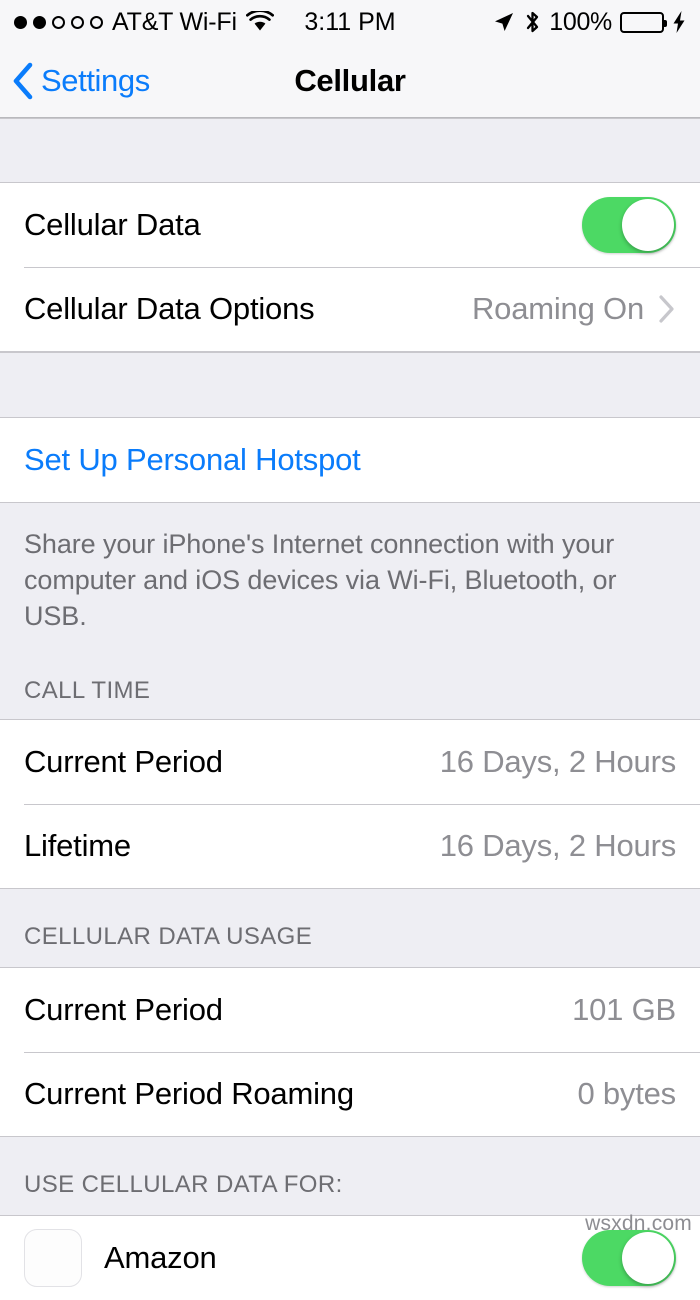  I want to click on section-gap-top, so click(350, 150).